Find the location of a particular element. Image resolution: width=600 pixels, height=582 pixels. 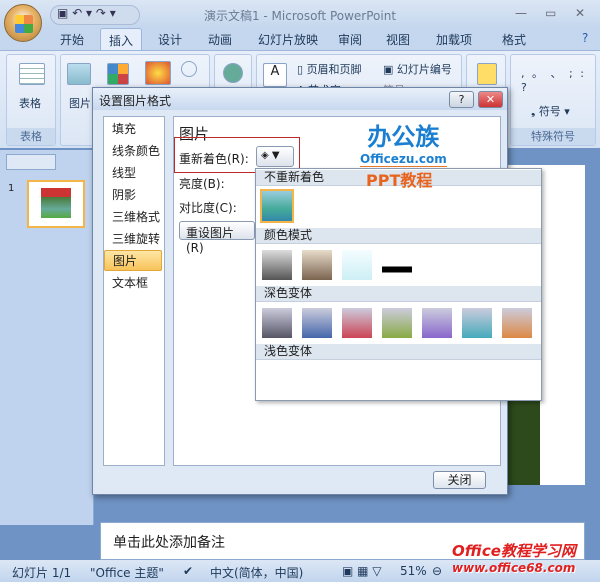

nav-line-style: 线型 is located at coordinates (133, 173).